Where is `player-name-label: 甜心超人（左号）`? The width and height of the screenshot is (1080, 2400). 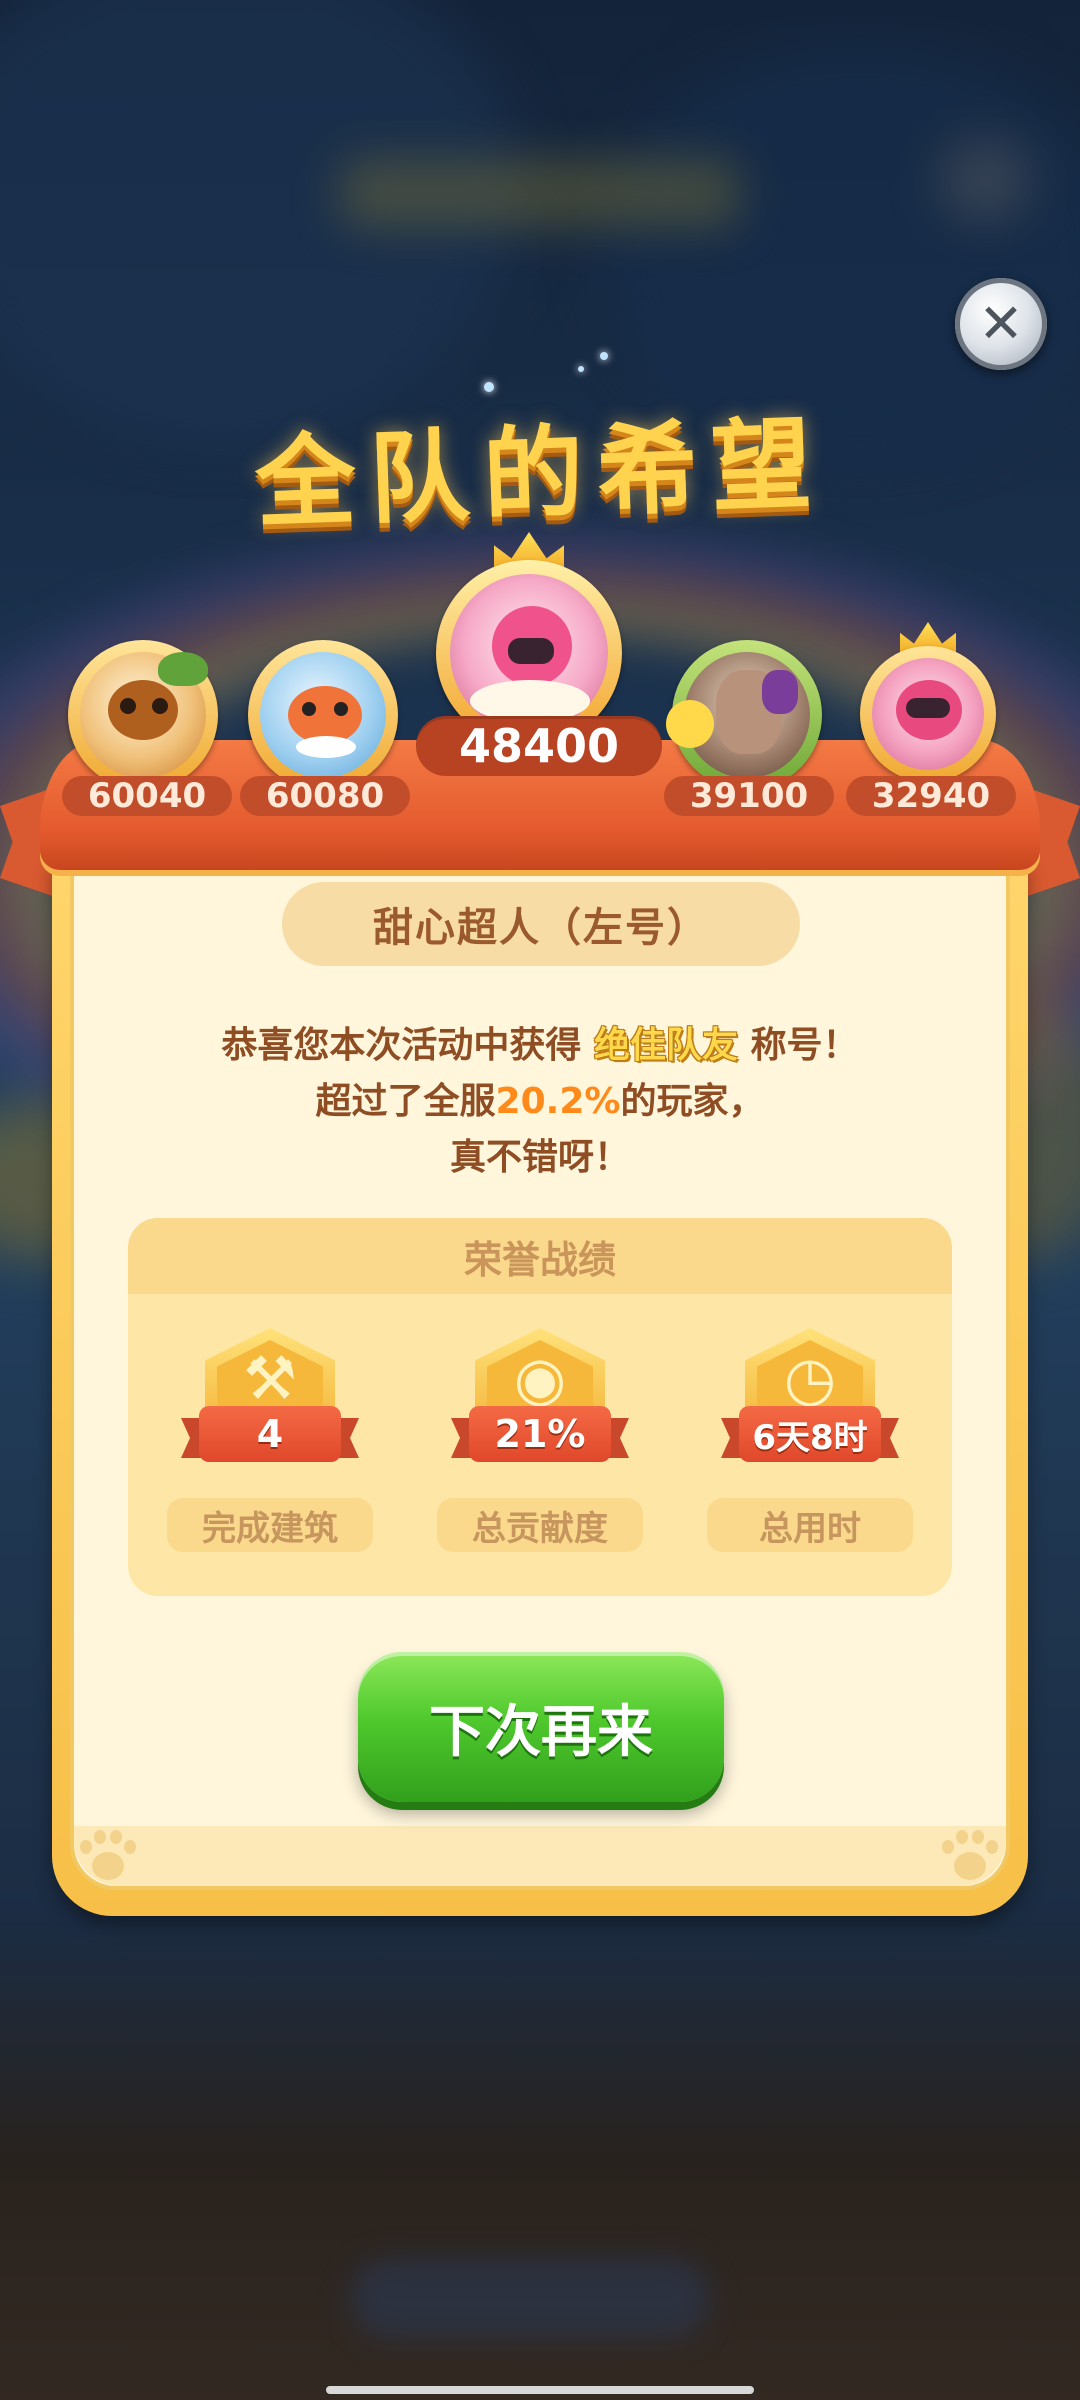 player-name-label: 甜心超人（左号） is located at coordinates (541, 924).